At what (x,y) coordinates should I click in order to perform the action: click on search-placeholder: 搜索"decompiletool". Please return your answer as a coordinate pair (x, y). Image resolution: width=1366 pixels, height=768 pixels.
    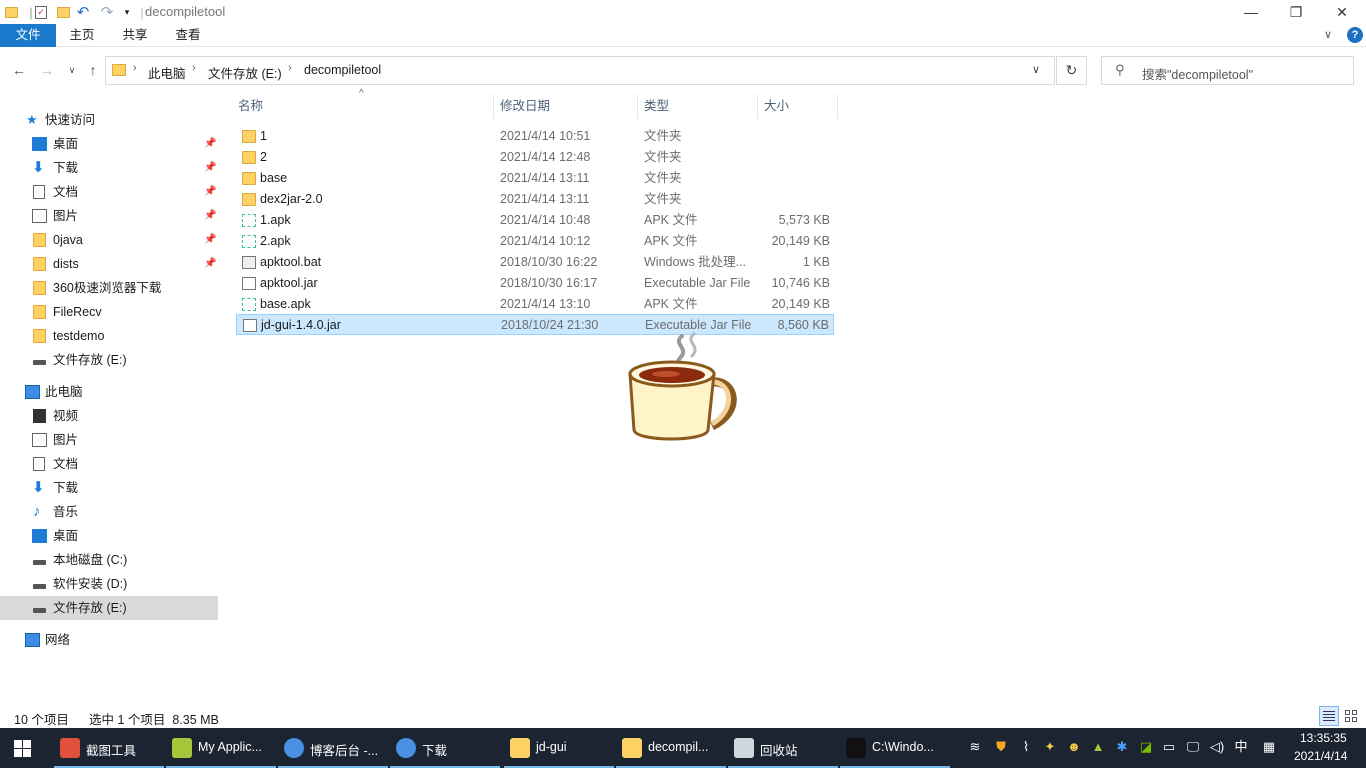
    Looking at the image, I should click on (1197, 73).